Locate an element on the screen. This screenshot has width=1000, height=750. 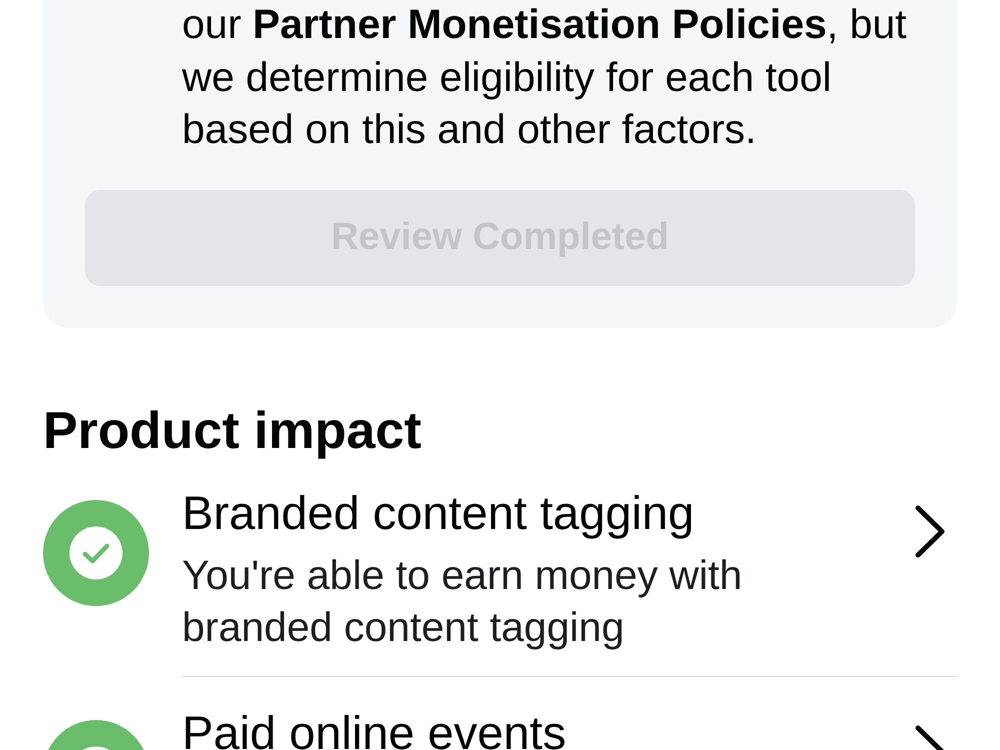
item-description: You're able to earn money with branded content tagging is located at coordinates (463, 601).